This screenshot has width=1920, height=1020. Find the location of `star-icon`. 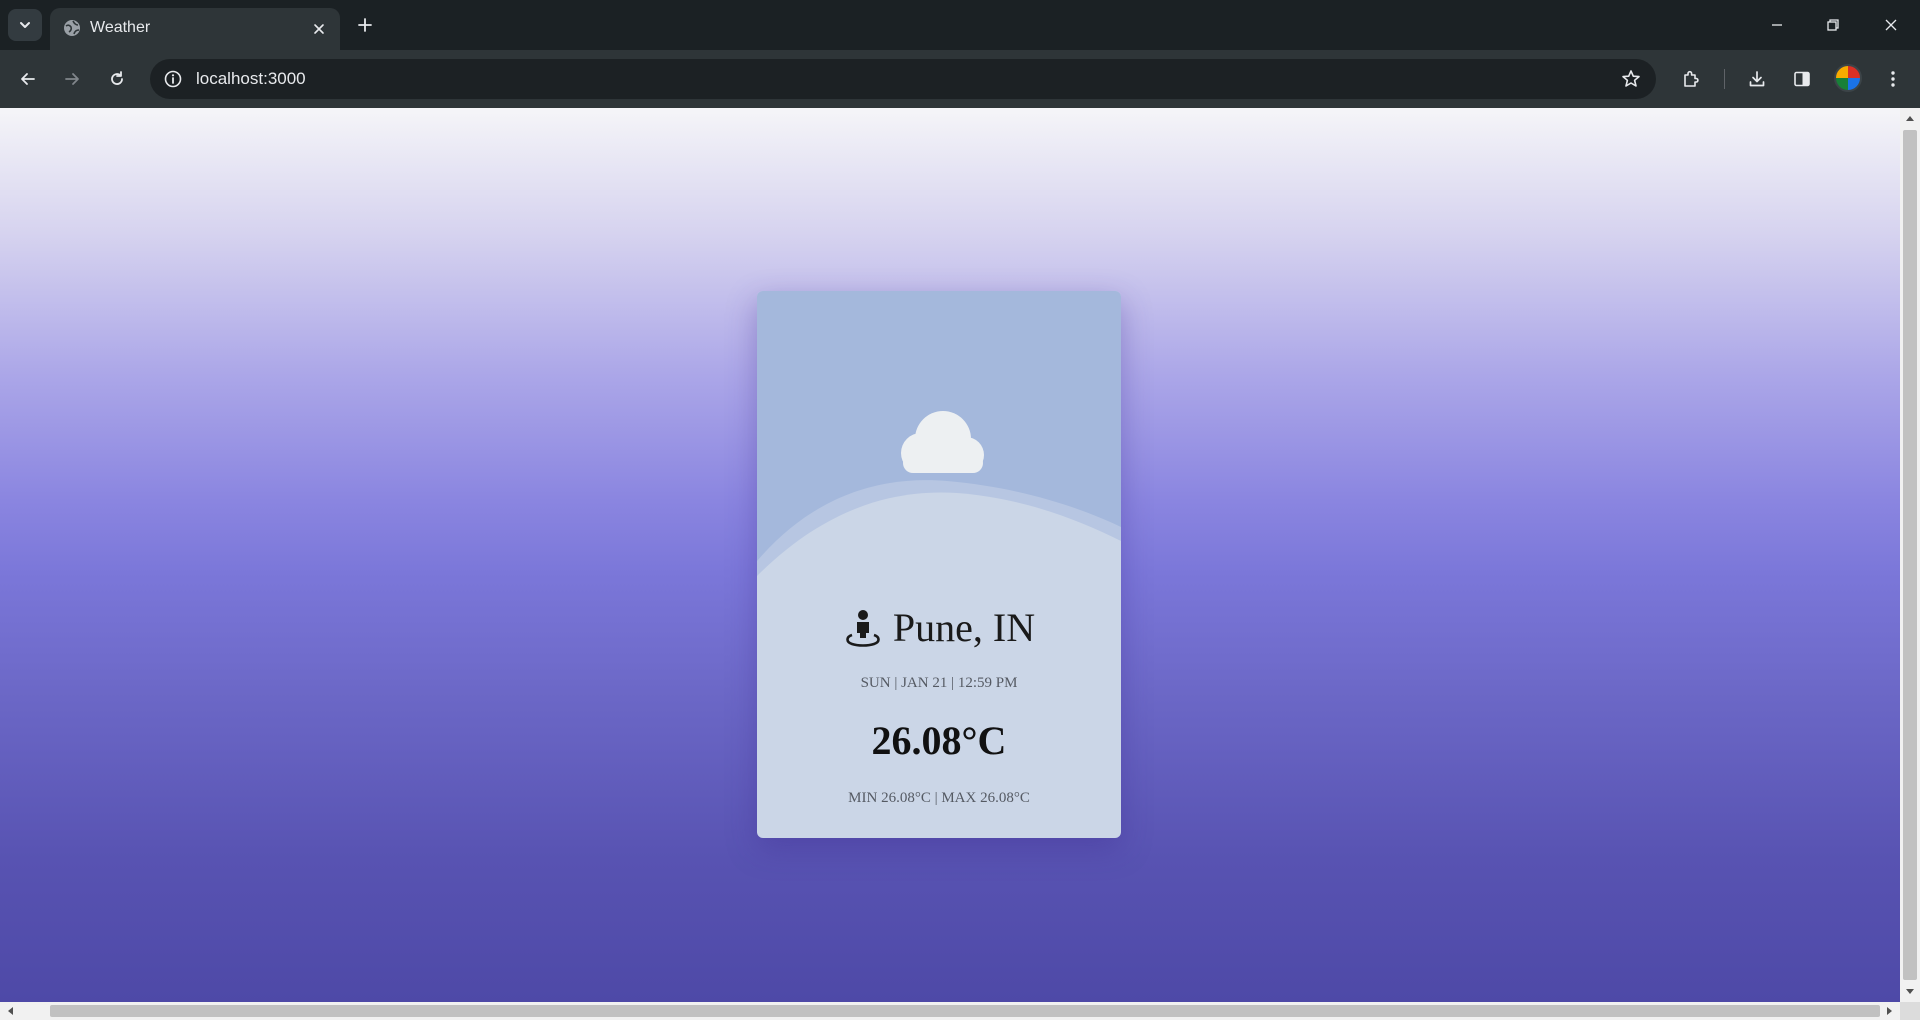

star-icon is located at coordinates (1631, 78).